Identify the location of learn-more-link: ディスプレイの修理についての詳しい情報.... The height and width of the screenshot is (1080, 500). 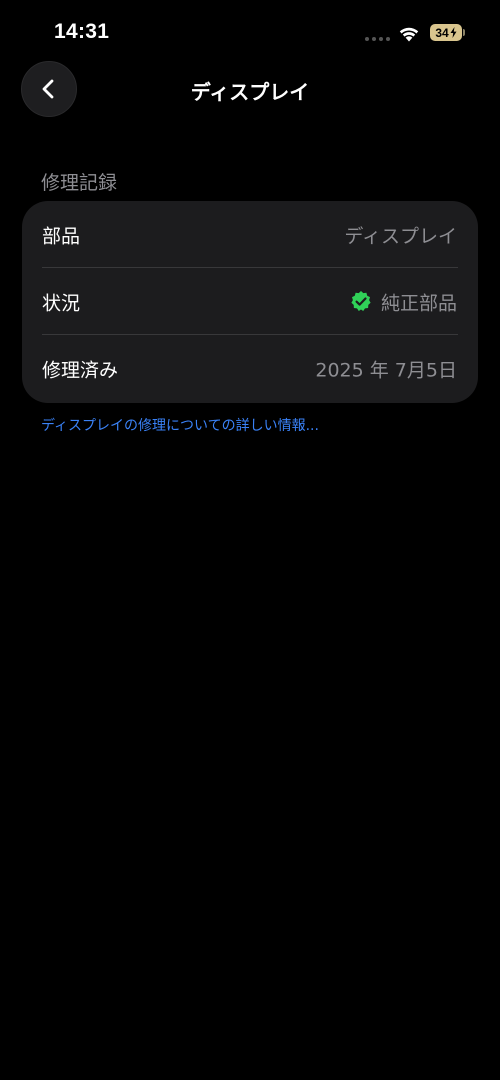
(180, 425).